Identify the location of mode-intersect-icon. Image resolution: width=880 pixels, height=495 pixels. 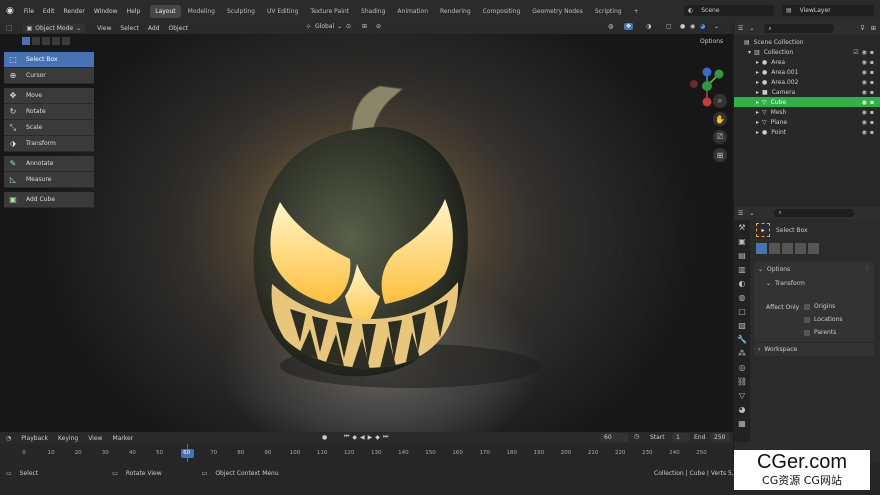
(813, 248).